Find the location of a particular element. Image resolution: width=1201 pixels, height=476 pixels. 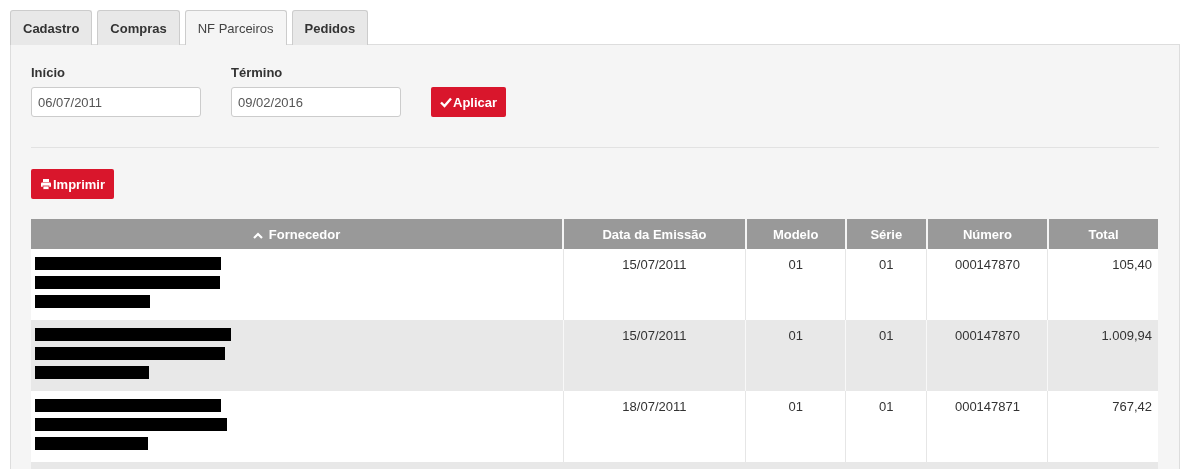

table-cell: 767,42 is located at coordinates (1102, 426).